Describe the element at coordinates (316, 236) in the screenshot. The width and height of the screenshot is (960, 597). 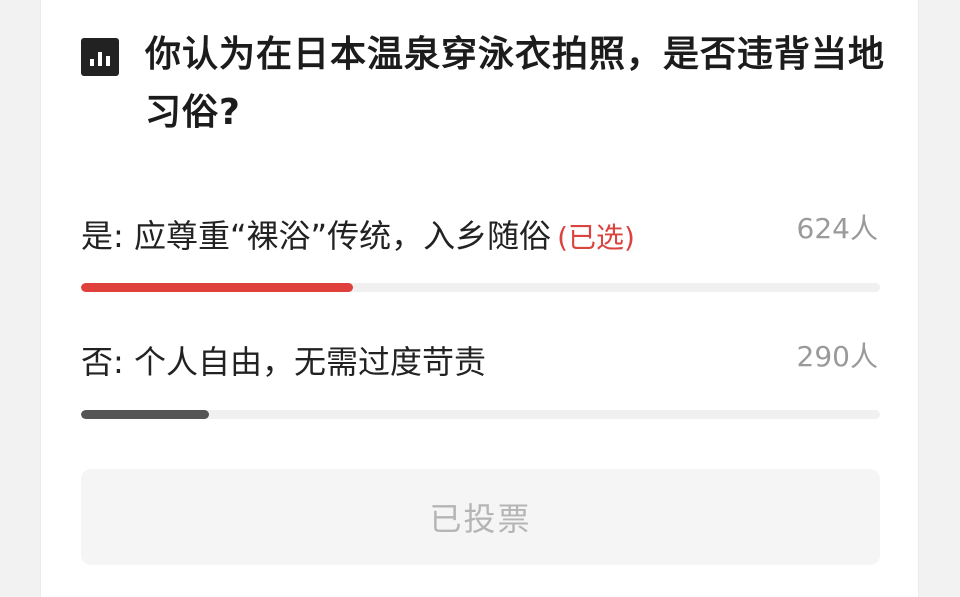
I see `poll-option-label: 是: 应尊重“裸浴”传统，入乡随俗` at that location.